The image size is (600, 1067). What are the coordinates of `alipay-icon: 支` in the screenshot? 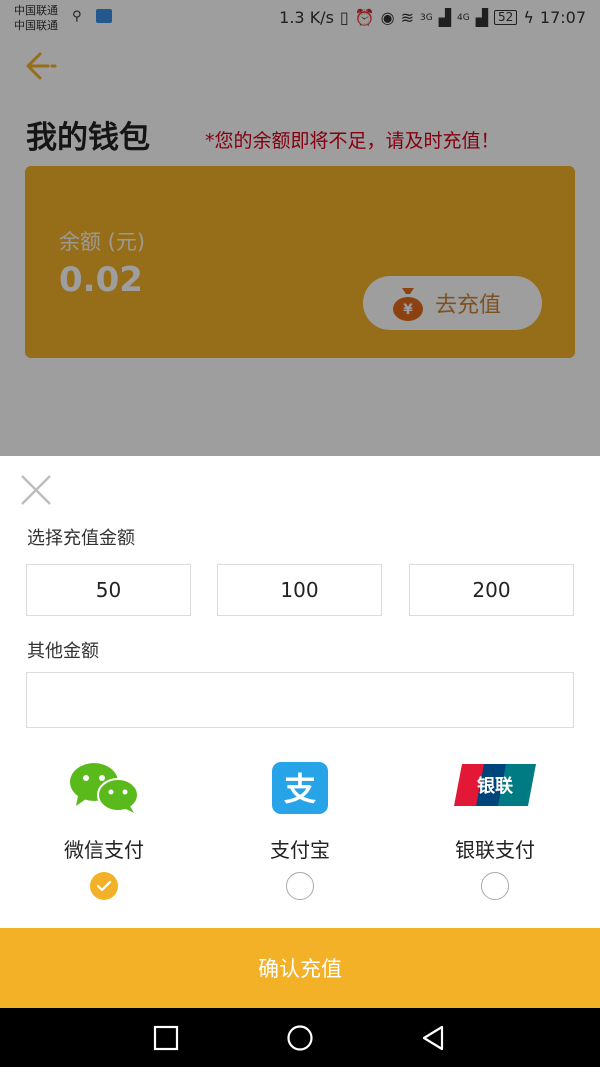 It's located at (300, 788).